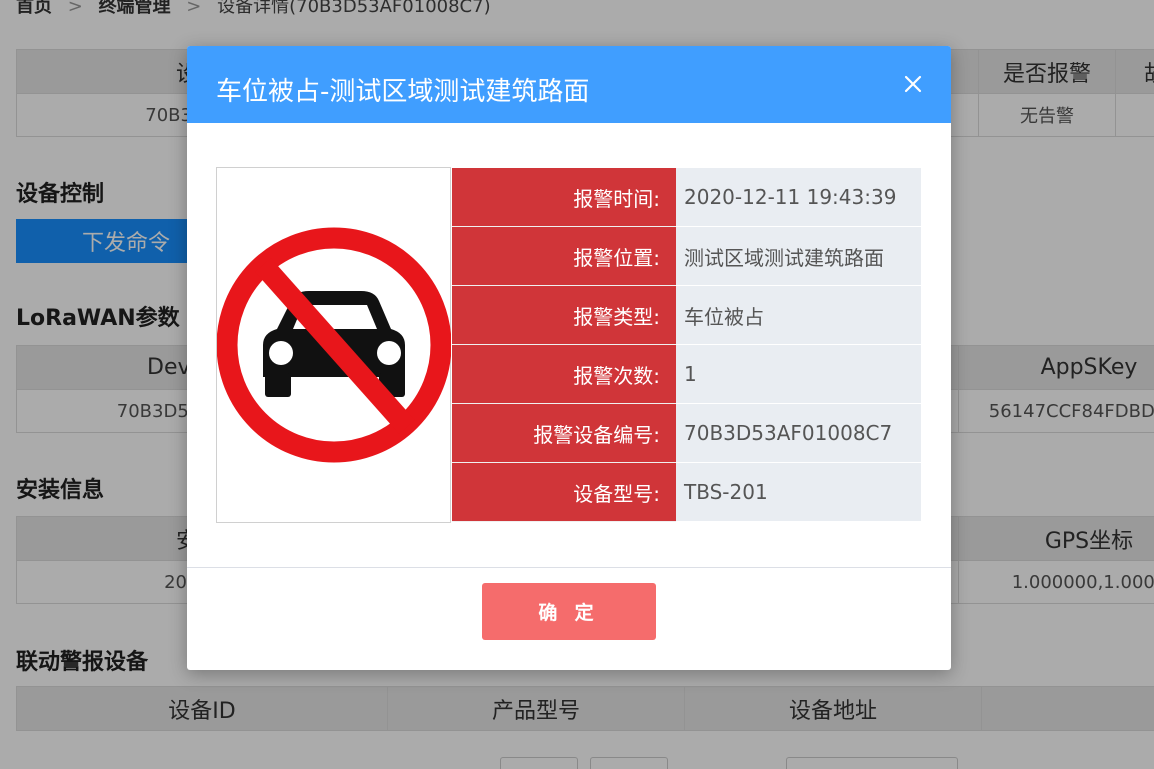 The image size is (1154, 769). Describe the element at coordinates (798, 315) in the screenshot. I see `alarm-type-value: 车位被占` at that location.